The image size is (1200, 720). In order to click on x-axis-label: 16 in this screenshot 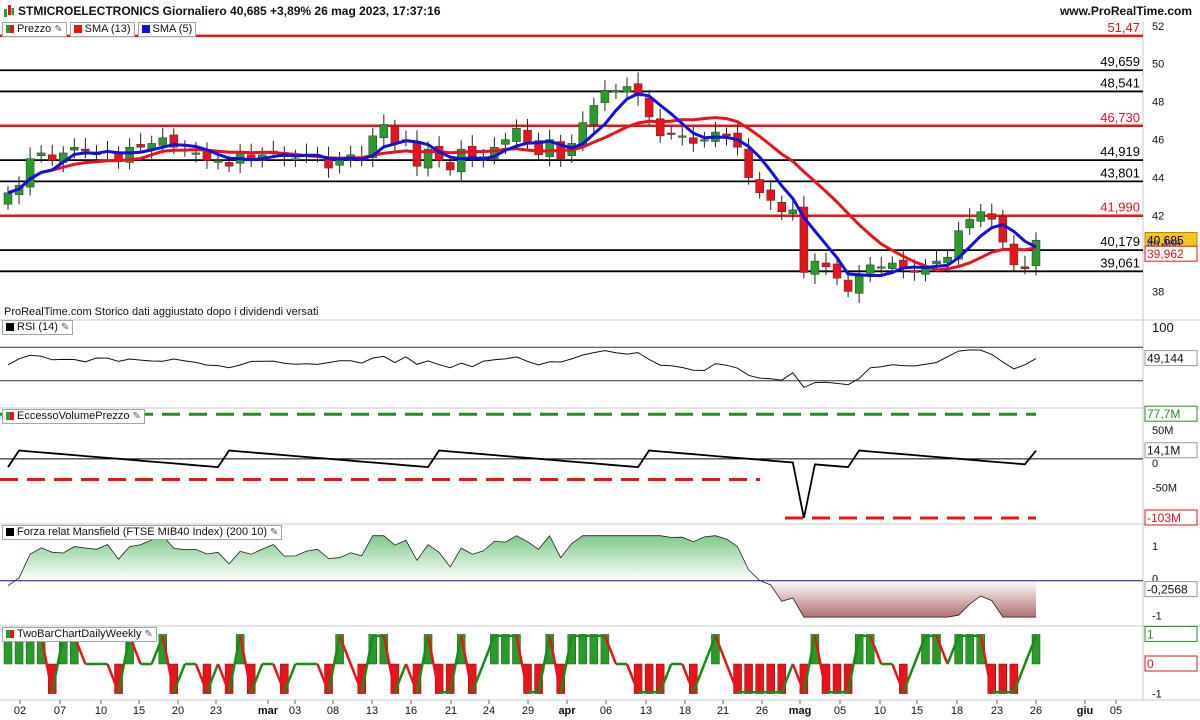, I will do `click(411, 711)`.